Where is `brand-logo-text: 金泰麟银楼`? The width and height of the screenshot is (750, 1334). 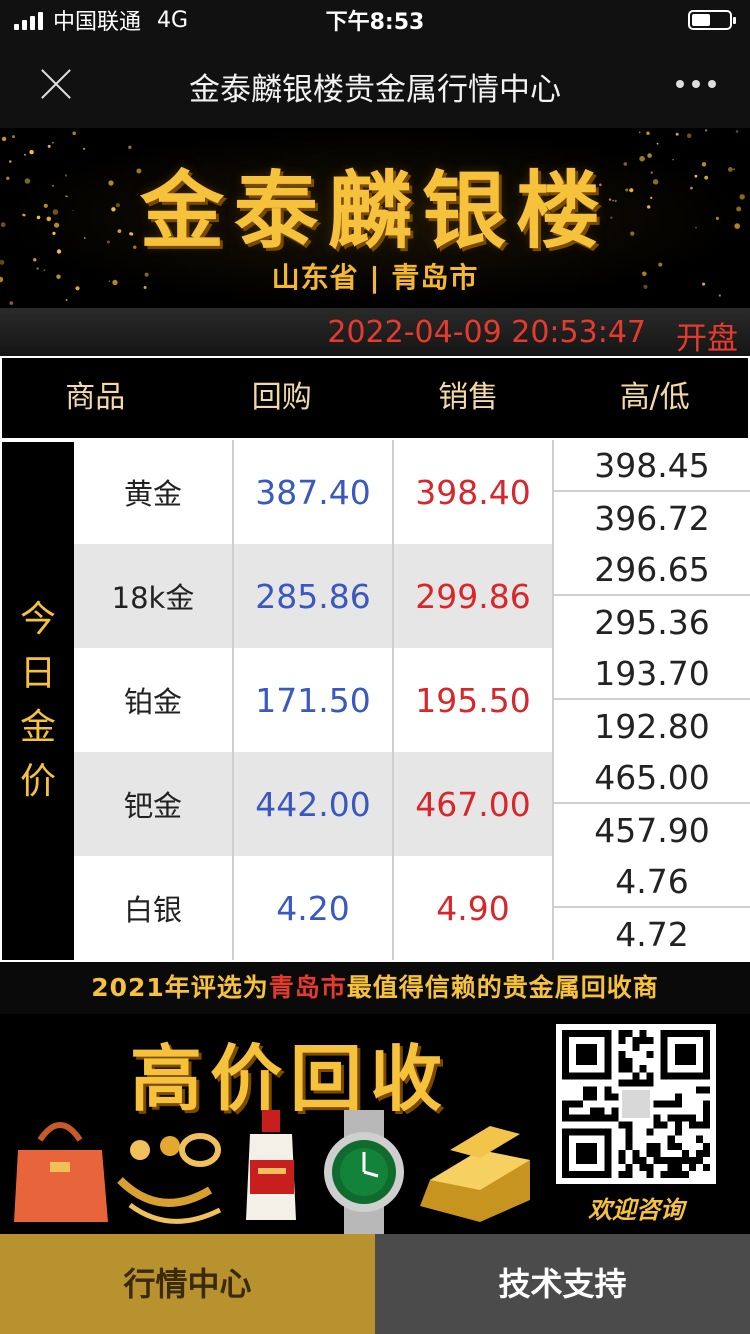
brand-logo-text: 金泰麟银楼 is located at coordinates (374, 210).